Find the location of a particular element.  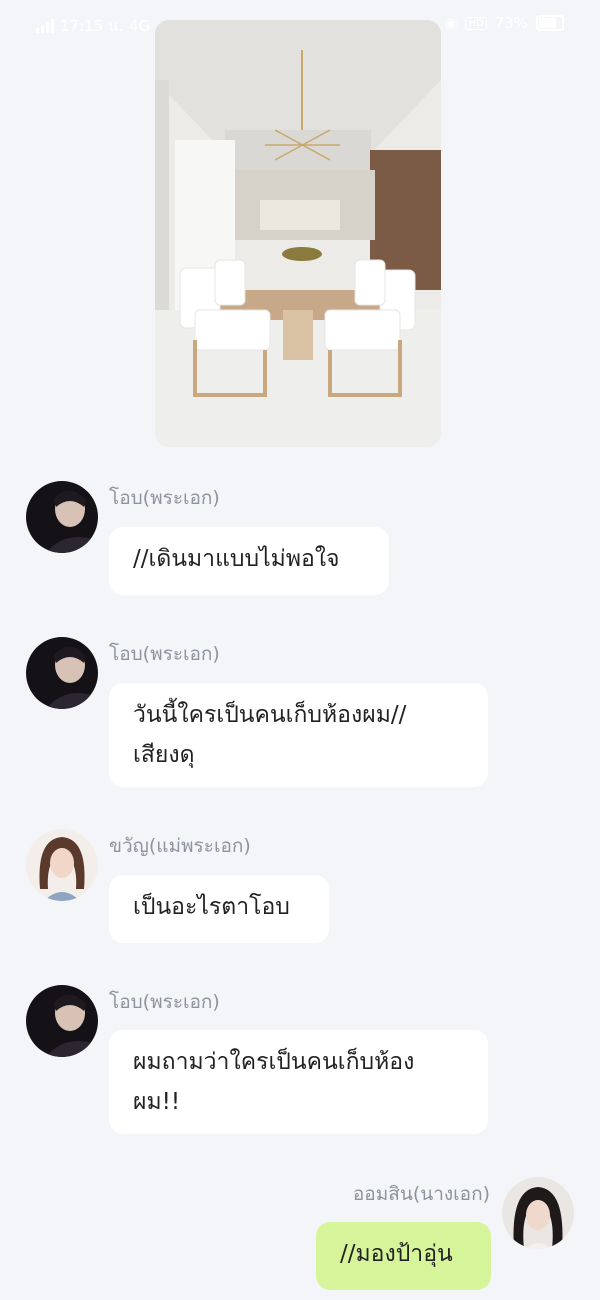

signal-icon is located at coordinates (45, 26).